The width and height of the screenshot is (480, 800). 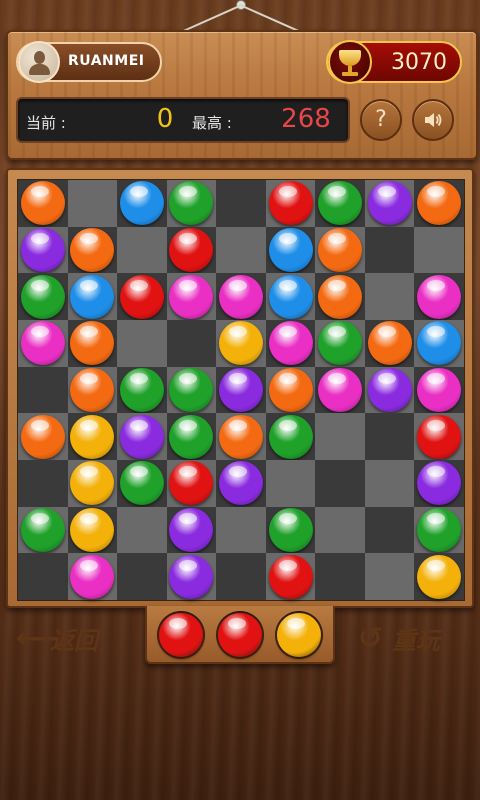 I want to click on back-button: ⟵返回, so click(x=57, y=641).